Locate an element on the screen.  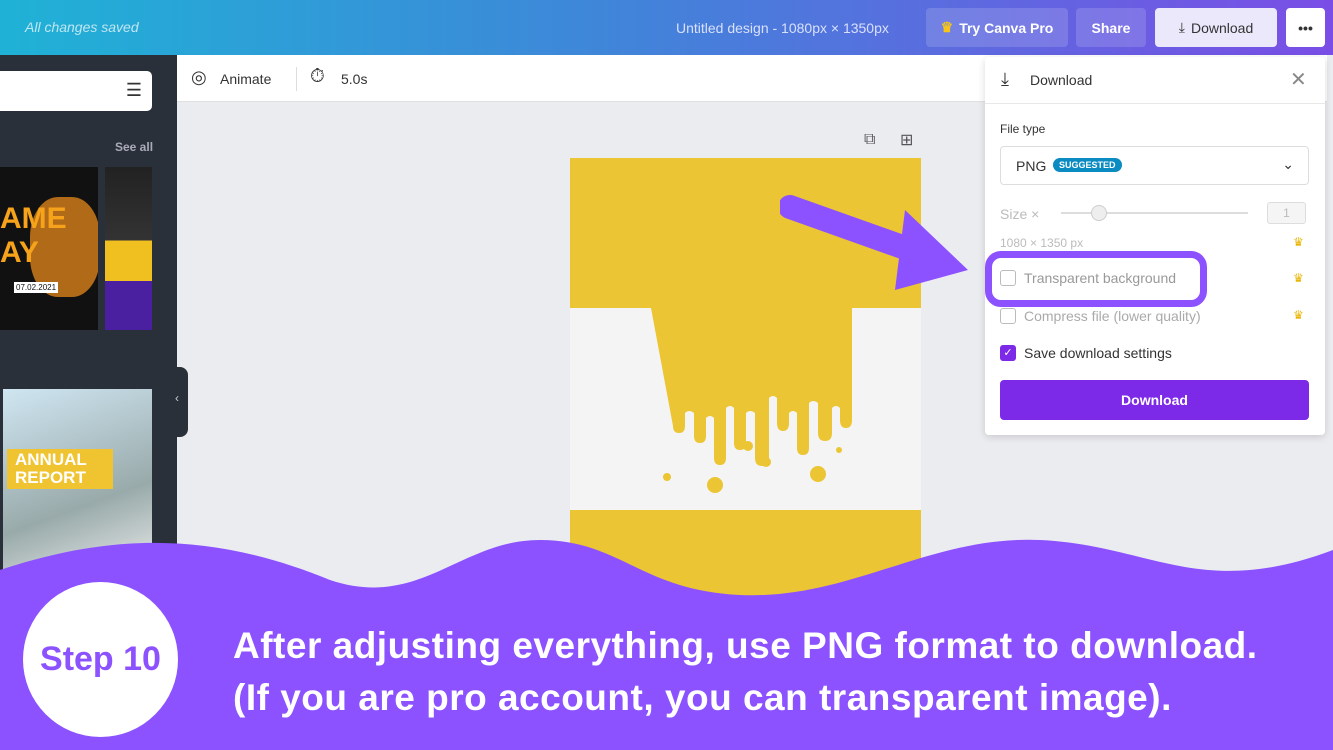
panel-title: Download is located at coordinates (1061, 80).